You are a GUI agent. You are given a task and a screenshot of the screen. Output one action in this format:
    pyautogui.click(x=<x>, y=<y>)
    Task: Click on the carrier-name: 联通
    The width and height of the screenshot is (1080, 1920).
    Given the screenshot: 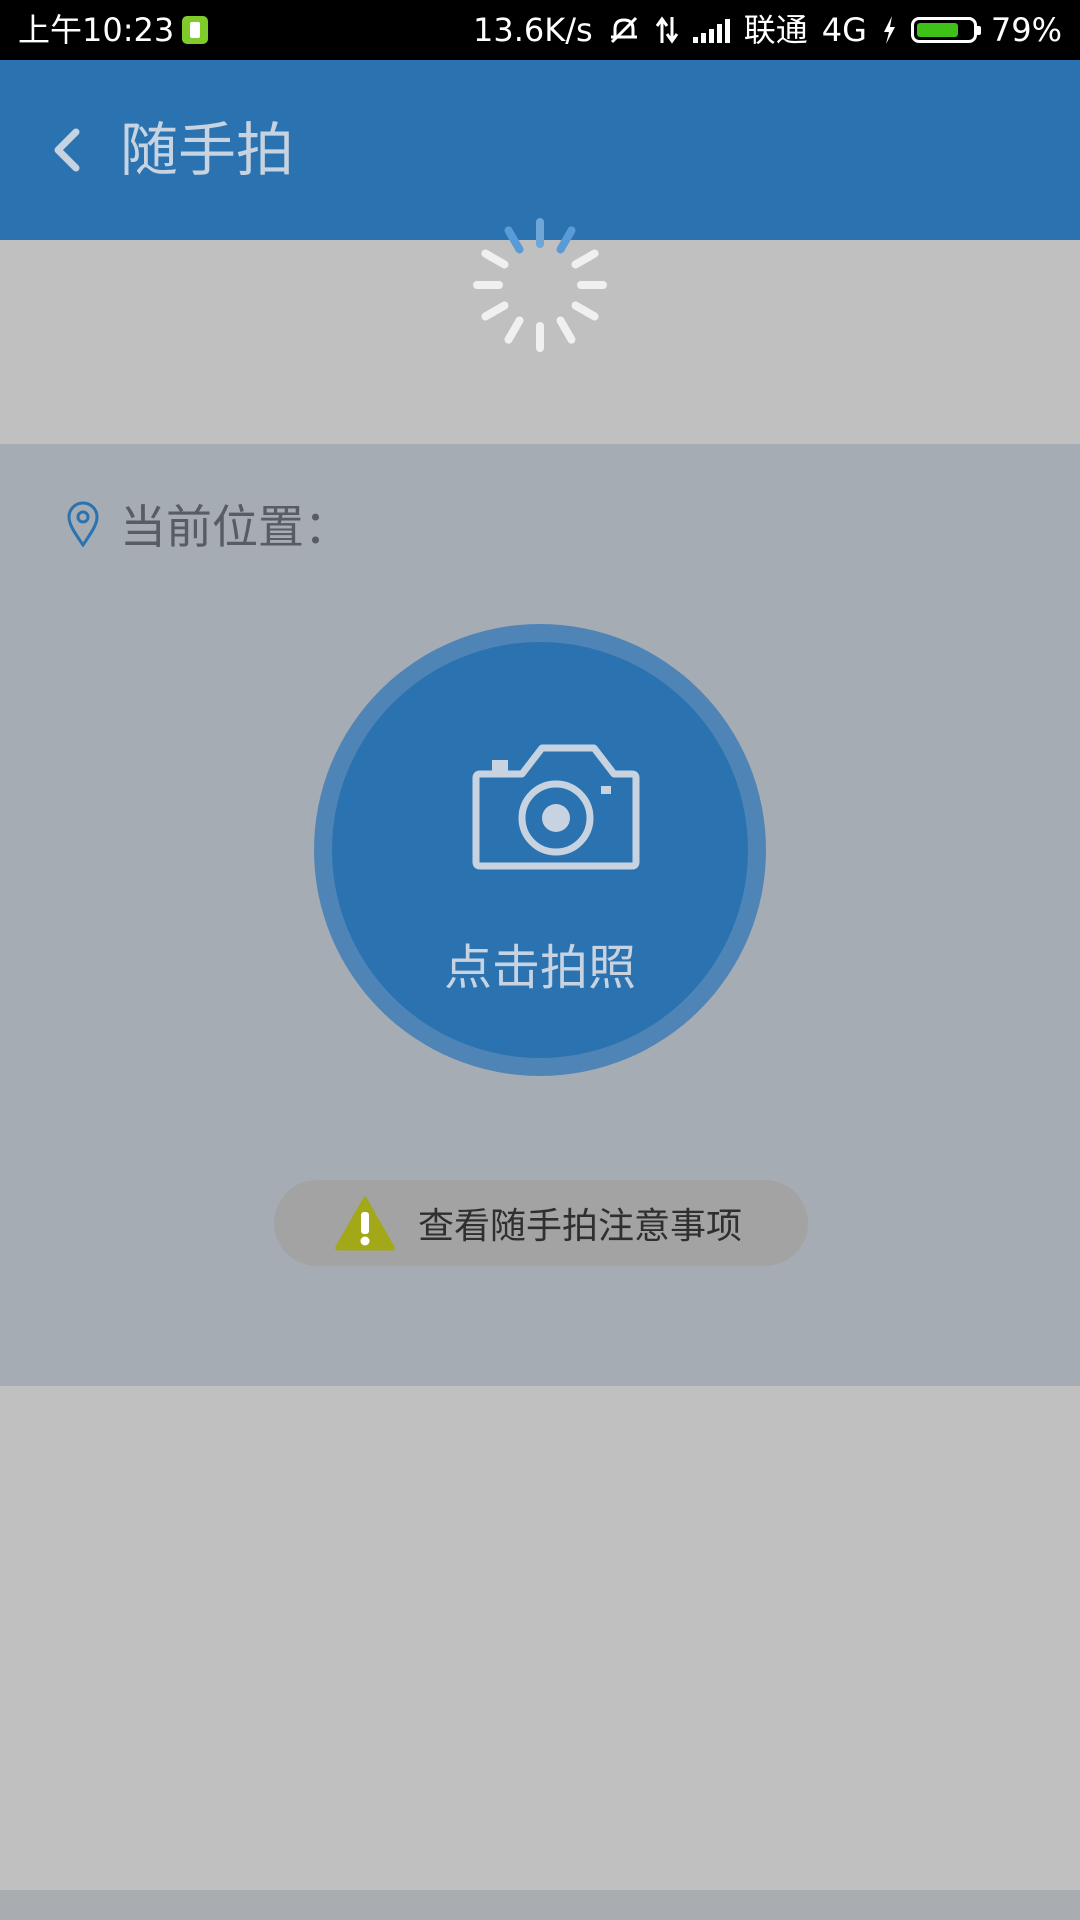 What is the action you would take?
    pyautogui.click(x=775, y=30)
    